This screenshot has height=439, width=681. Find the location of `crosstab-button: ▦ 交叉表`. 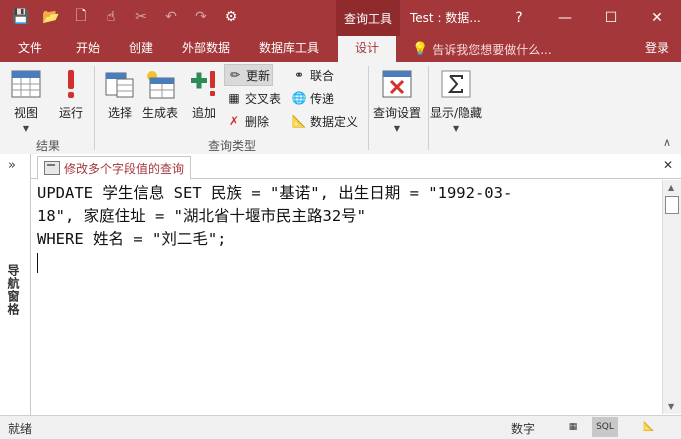

crosstab-button: ▦ 交叉表 is located at coordinates (253, 98).